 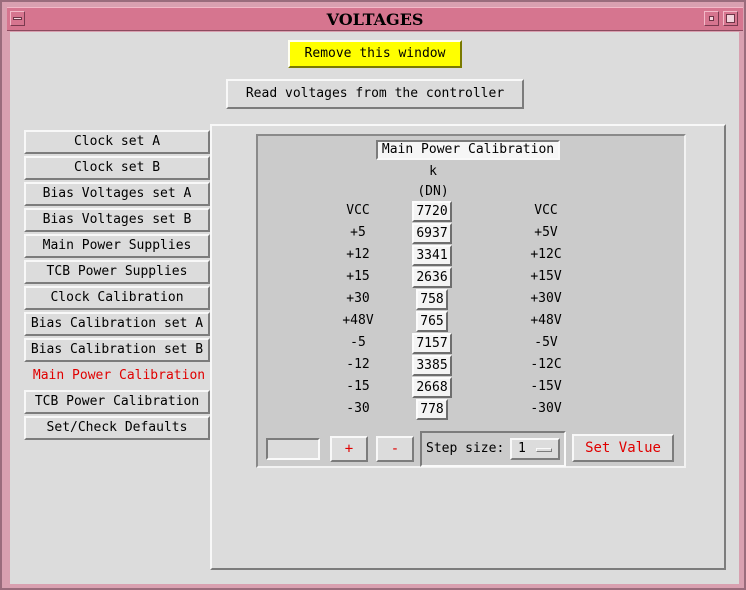 What do you see at coordinates (432, 277) in the screenshot?
I see `k-value-field: 2636` at bounding box center [432, 277].